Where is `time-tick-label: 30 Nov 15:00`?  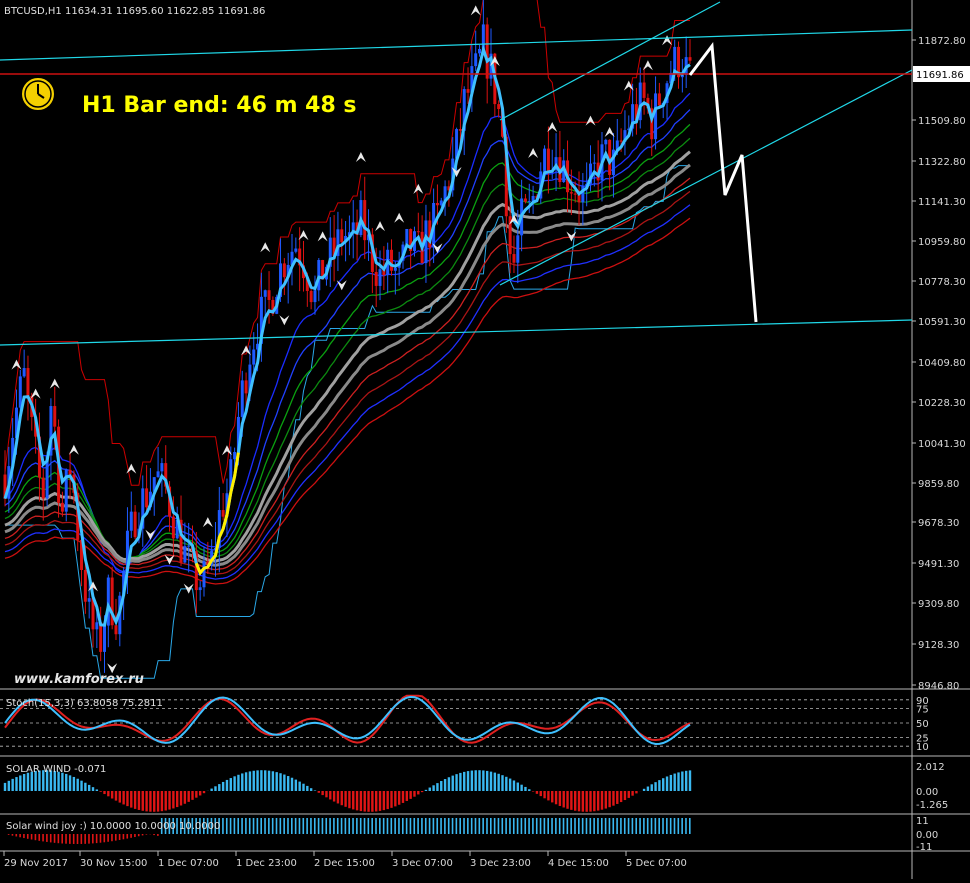
time-tick-label: 30 Nov 15:00 is located at coordinates (113, 863).